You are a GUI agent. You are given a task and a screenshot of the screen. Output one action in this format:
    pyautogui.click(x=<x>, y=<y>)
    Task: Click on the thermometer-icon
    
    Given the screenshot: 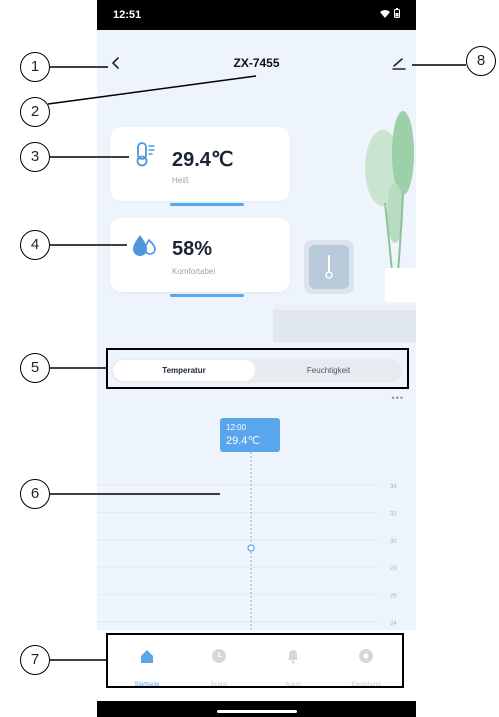 What is the action you would take?
    pyautogui.click(x=145, y=154)
    